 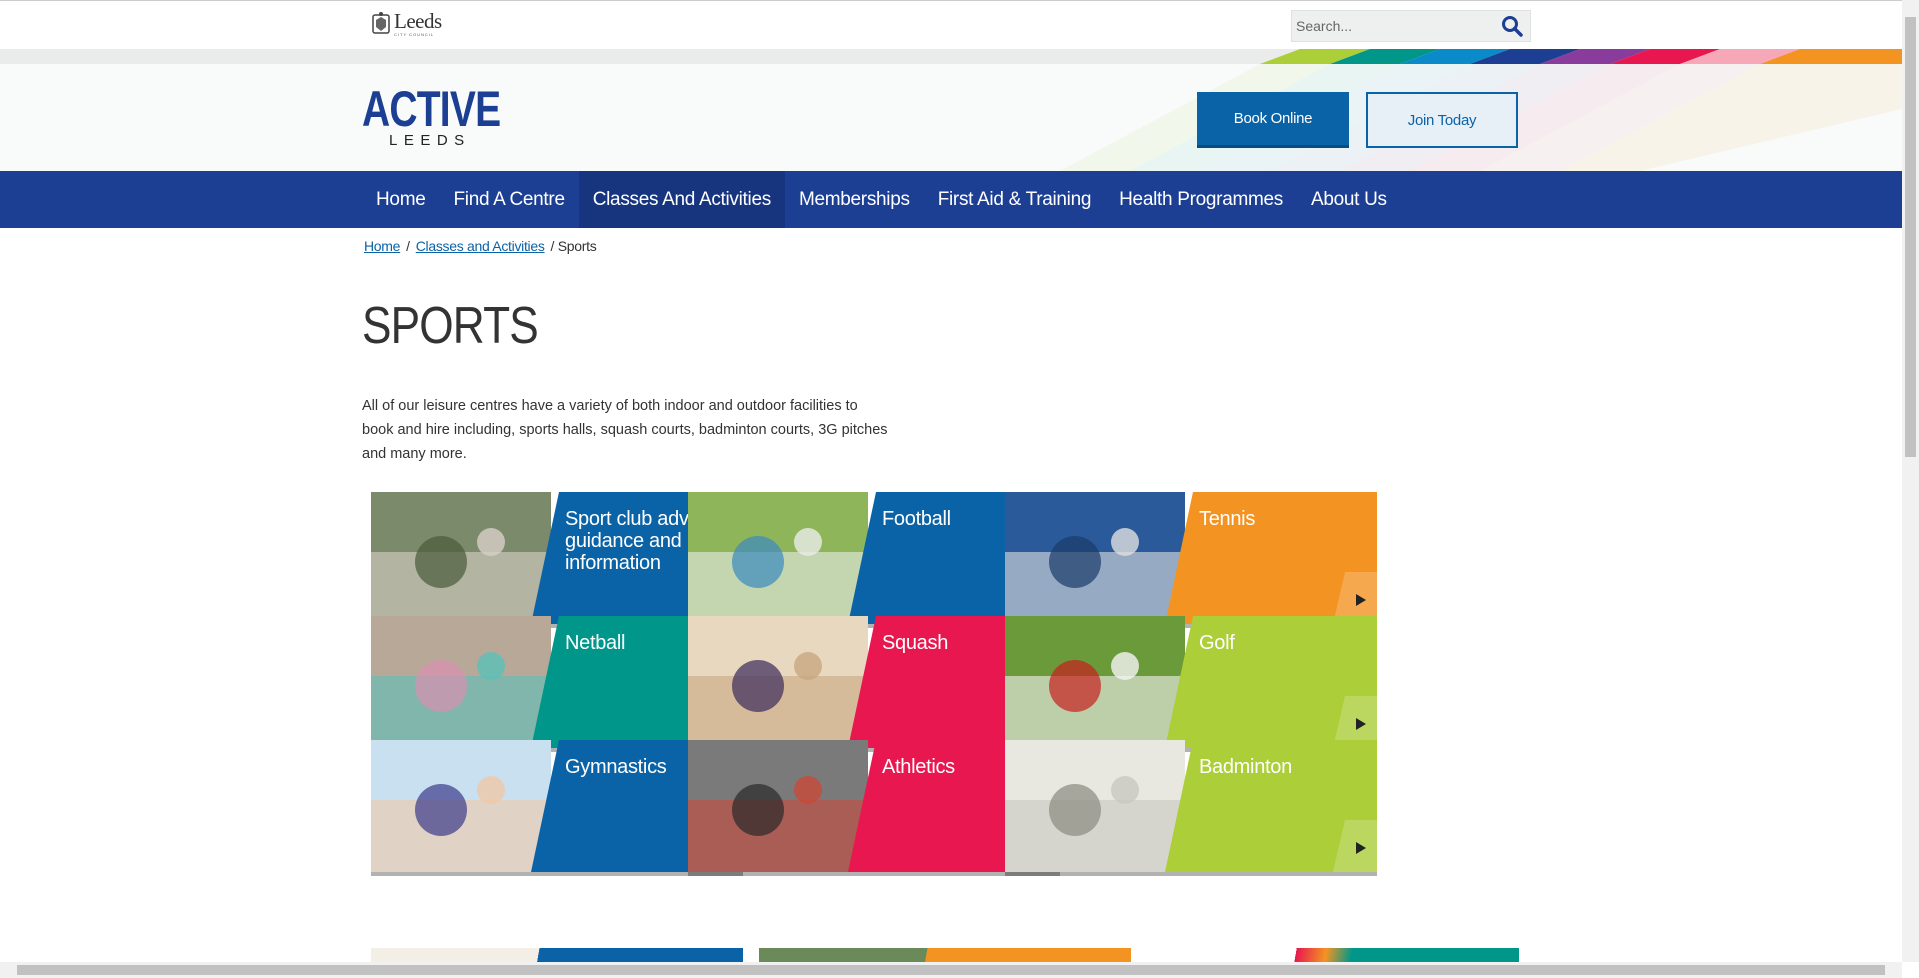 What do you see at coordinates (1191, 808) in the screenshot?
I see `activity-tile: Badminton` at bounding box center [1191, 808].